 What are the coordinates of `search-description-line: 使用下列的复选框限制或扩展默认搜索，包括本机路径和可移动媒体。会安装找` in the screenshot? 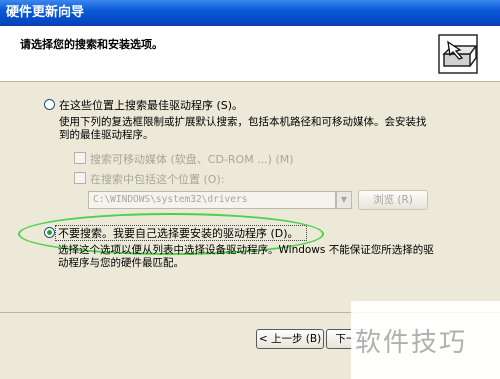 It's located at (243, 122).